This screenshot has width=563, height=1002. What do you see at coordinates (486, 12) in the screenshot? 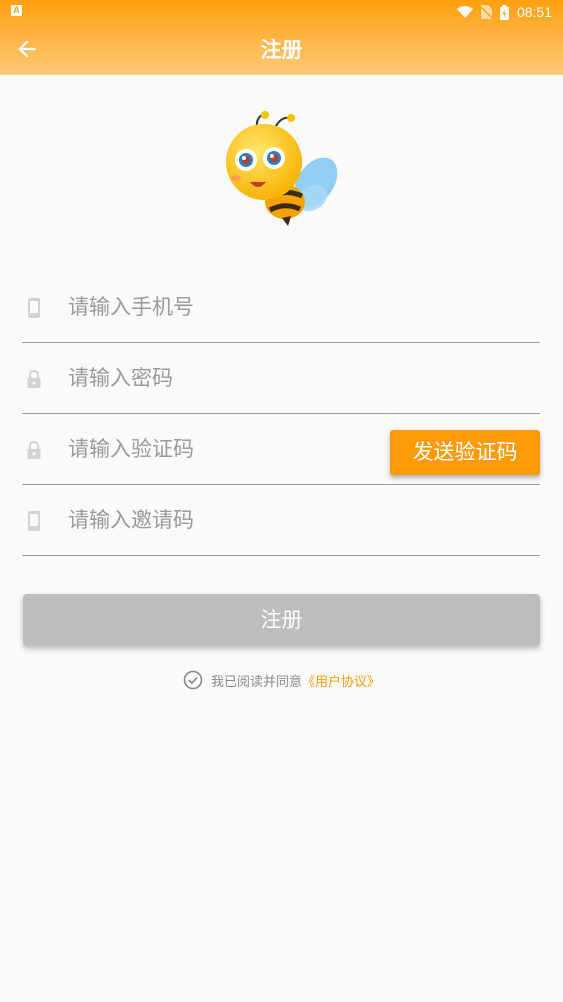
I see `no-sim-icon` at bounding box center [486, 12].